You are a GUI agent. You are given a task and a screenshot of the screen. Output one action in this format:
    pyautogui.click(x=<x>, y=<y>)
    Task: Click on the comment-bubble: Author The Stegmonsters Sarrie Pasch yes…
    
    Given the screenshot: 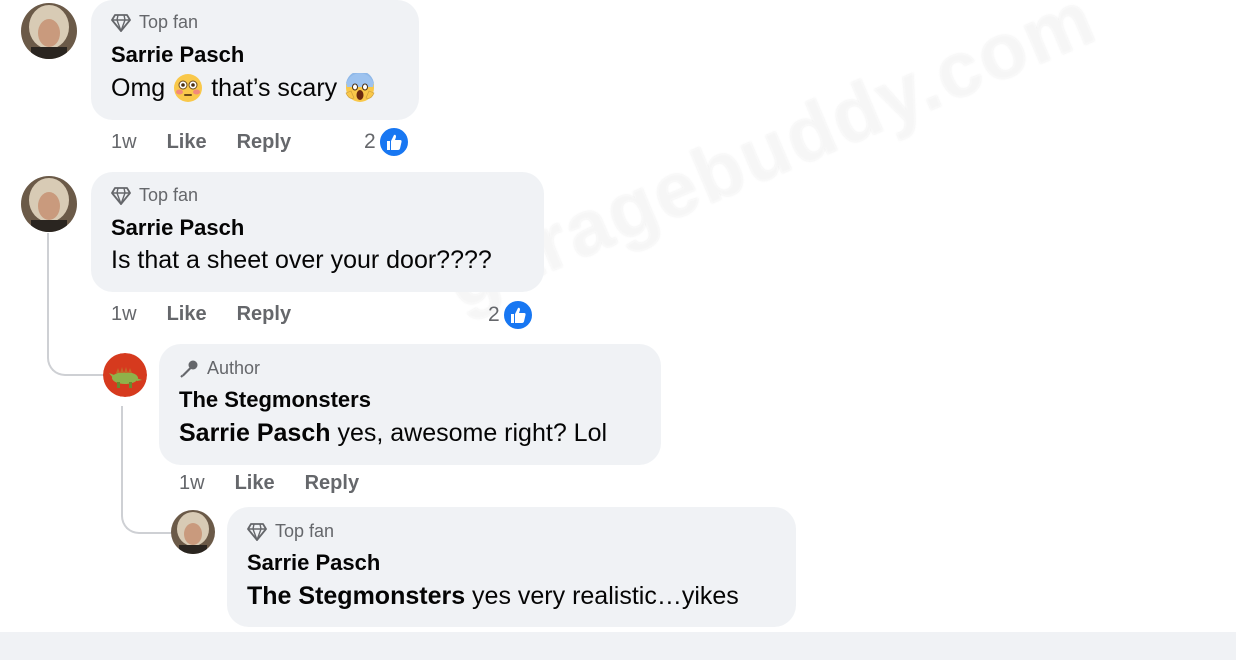 What is the action you would take?
    pyautogui.click(x=410, y=404)
    